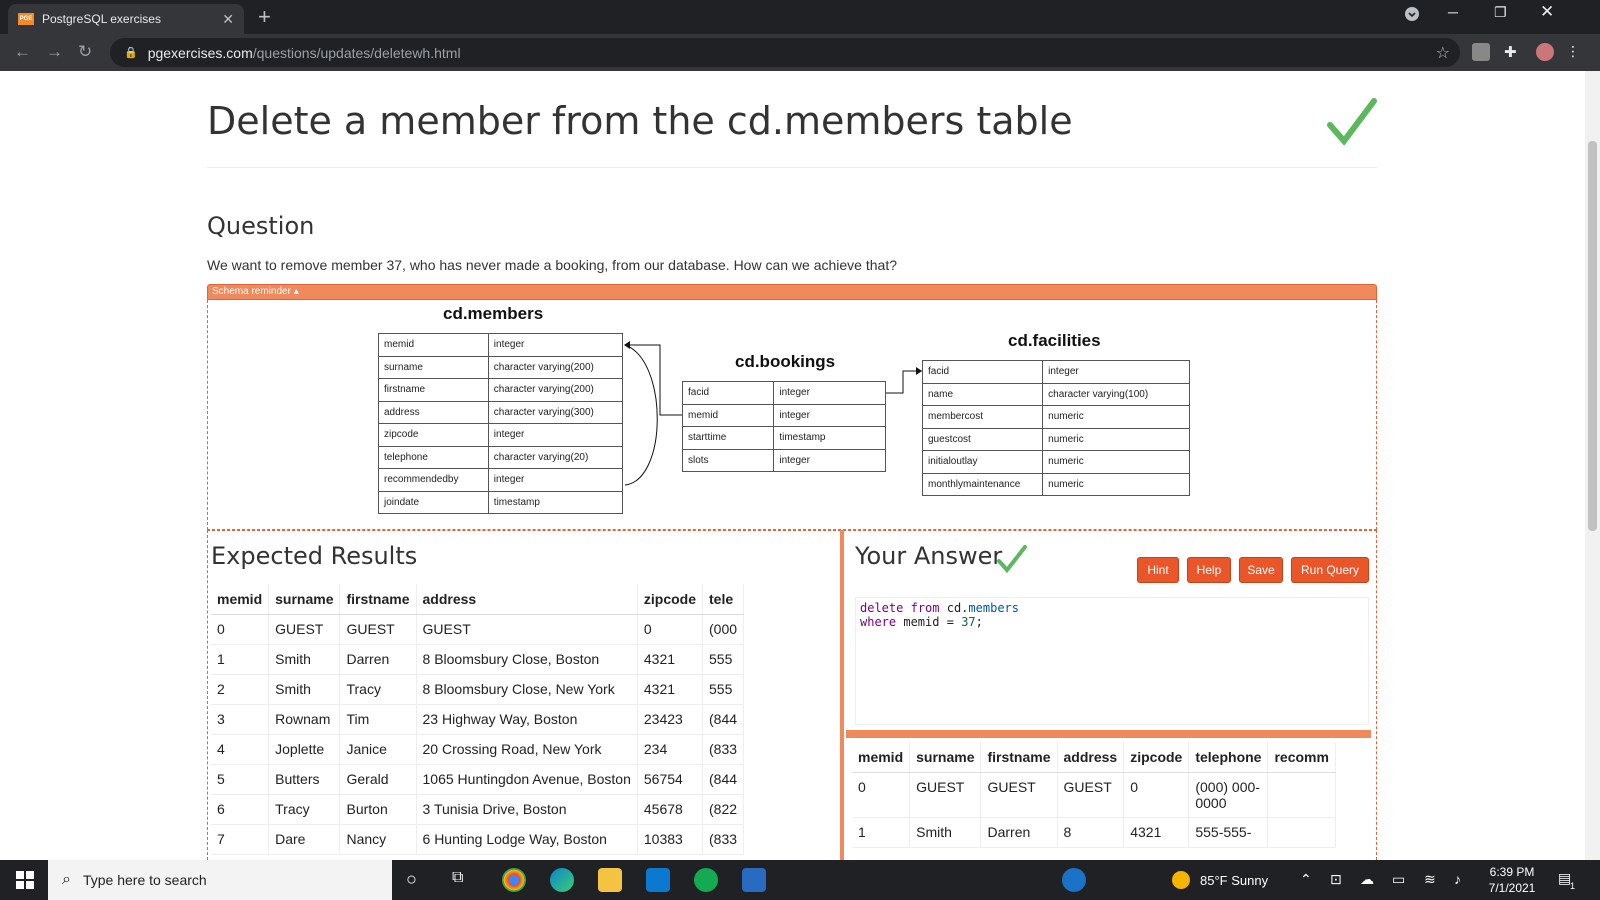 Image resolution: width=1600 pixels, height=900 pixels. I want to click on taskbar-search: ⌕ Type here to search, so click(220, 880).